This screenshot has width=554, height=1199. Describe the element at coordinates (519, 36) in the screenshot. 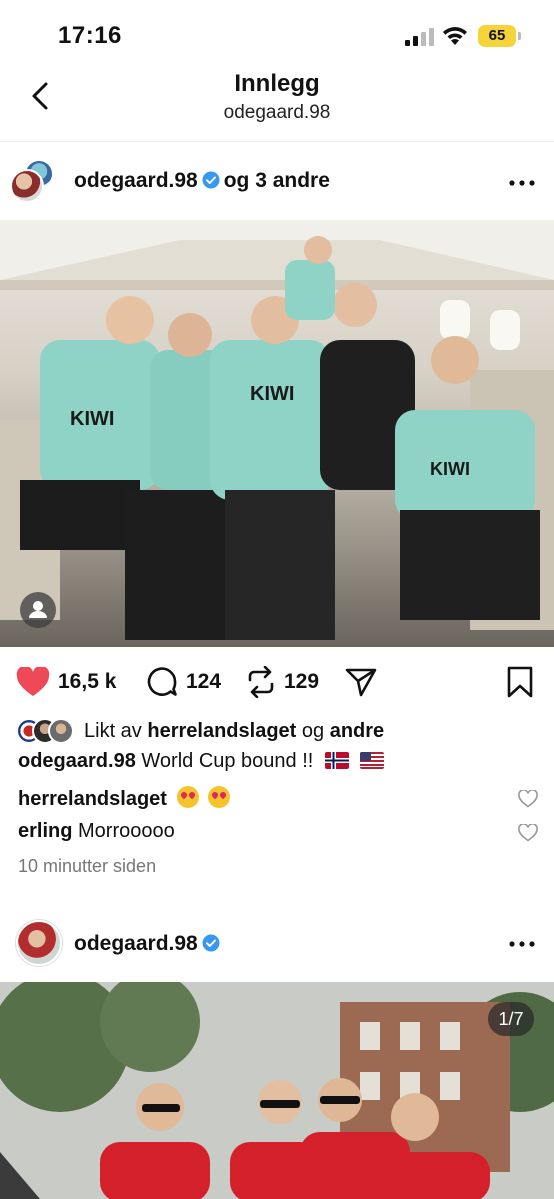

I see `battery-tip` at that location.